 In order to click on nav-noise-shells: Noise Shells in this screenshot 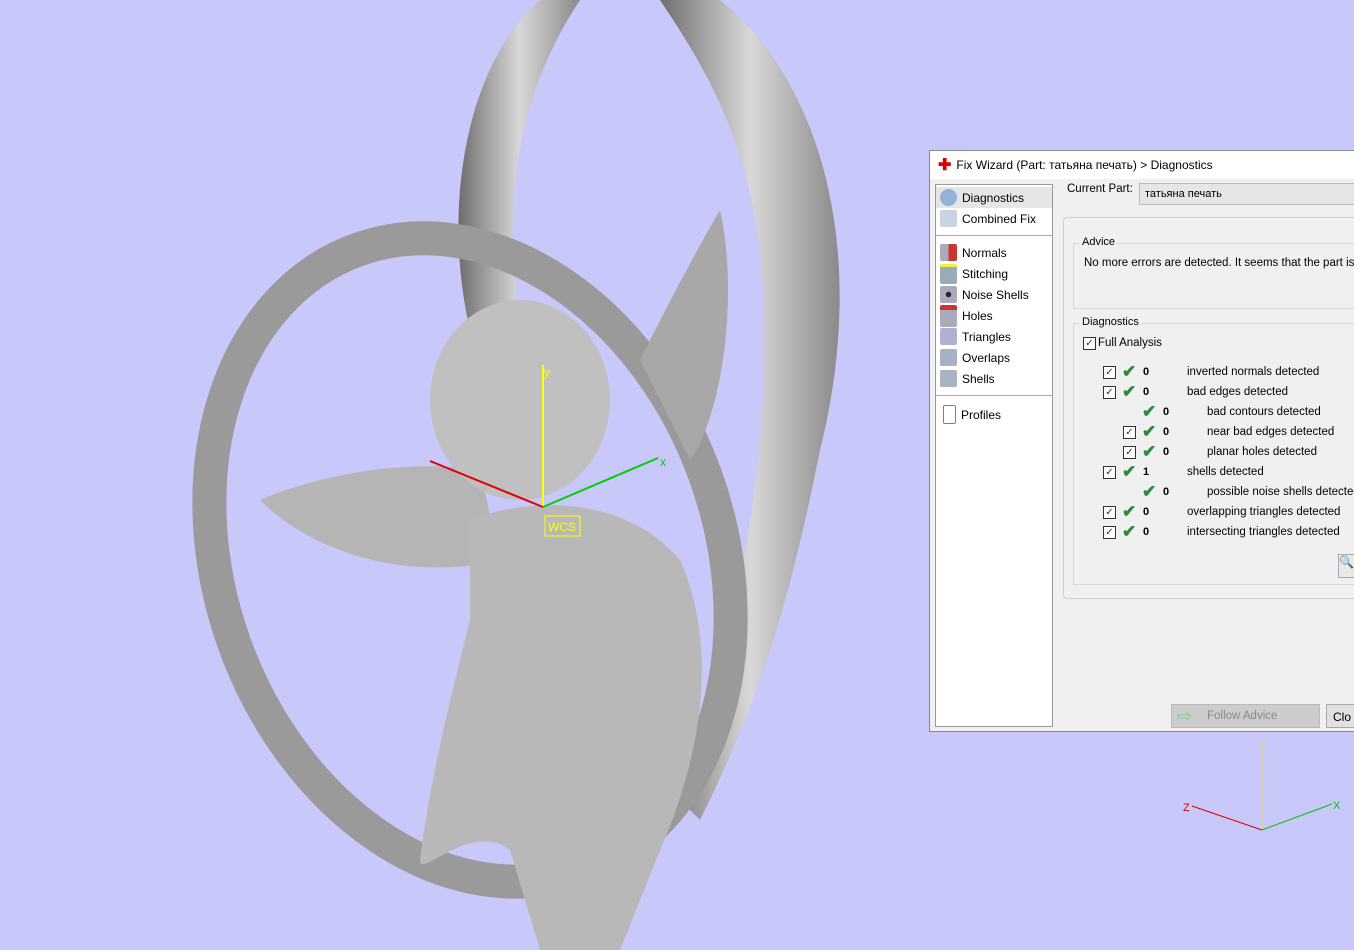, I will do `click(994, 294)`.